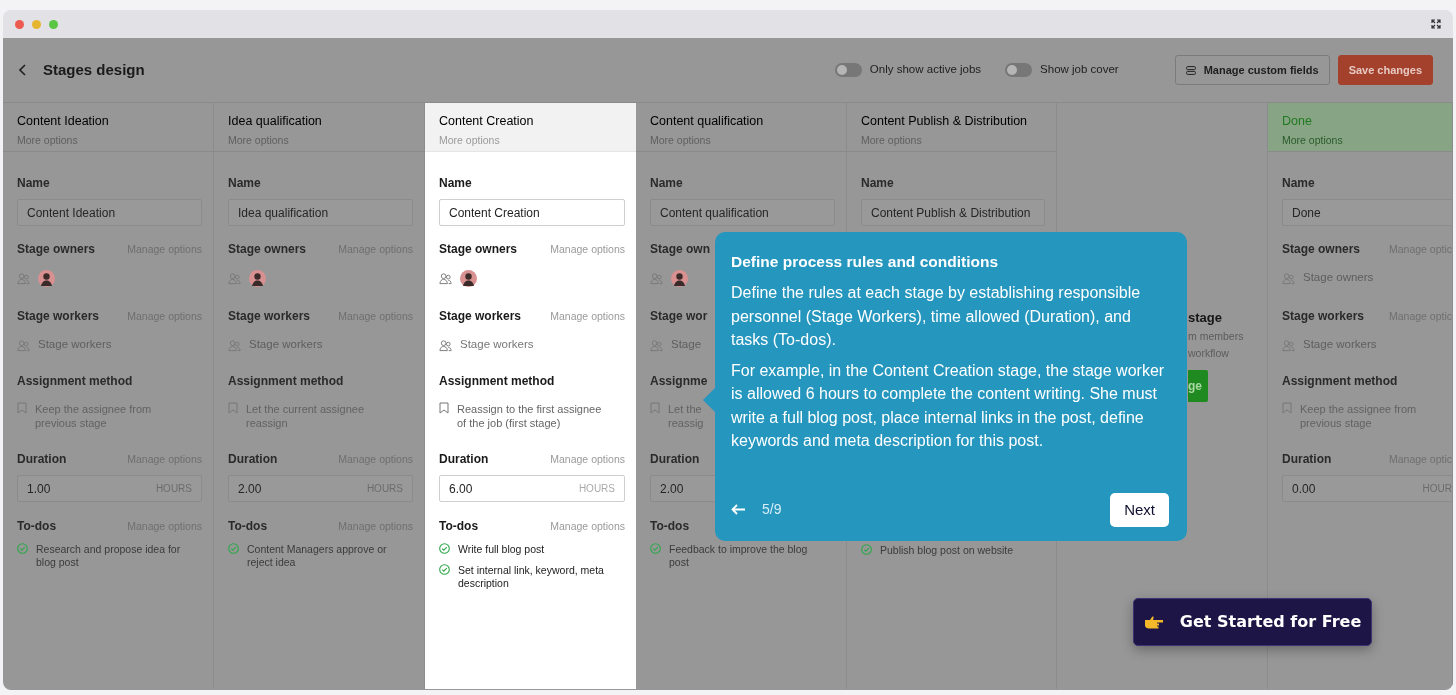 Image resolution: width=1456 pixels, height=695 pixels. I want to click on todo-item: Set internal link, keyword, meta description, so click(531, 577).